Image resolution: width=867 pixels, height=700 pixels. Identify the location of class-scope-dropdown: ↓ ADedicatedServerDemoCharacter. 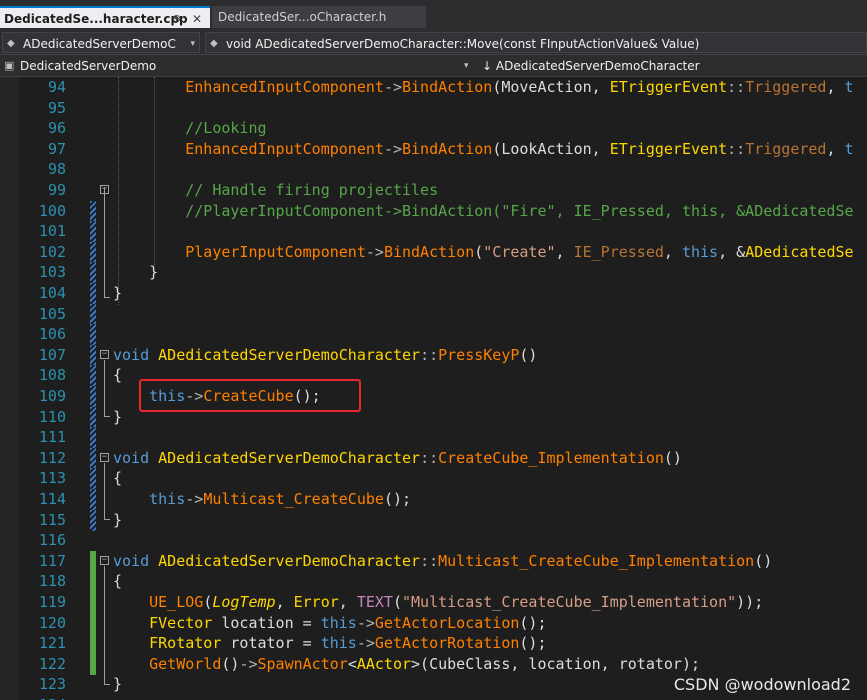
(591, 66).